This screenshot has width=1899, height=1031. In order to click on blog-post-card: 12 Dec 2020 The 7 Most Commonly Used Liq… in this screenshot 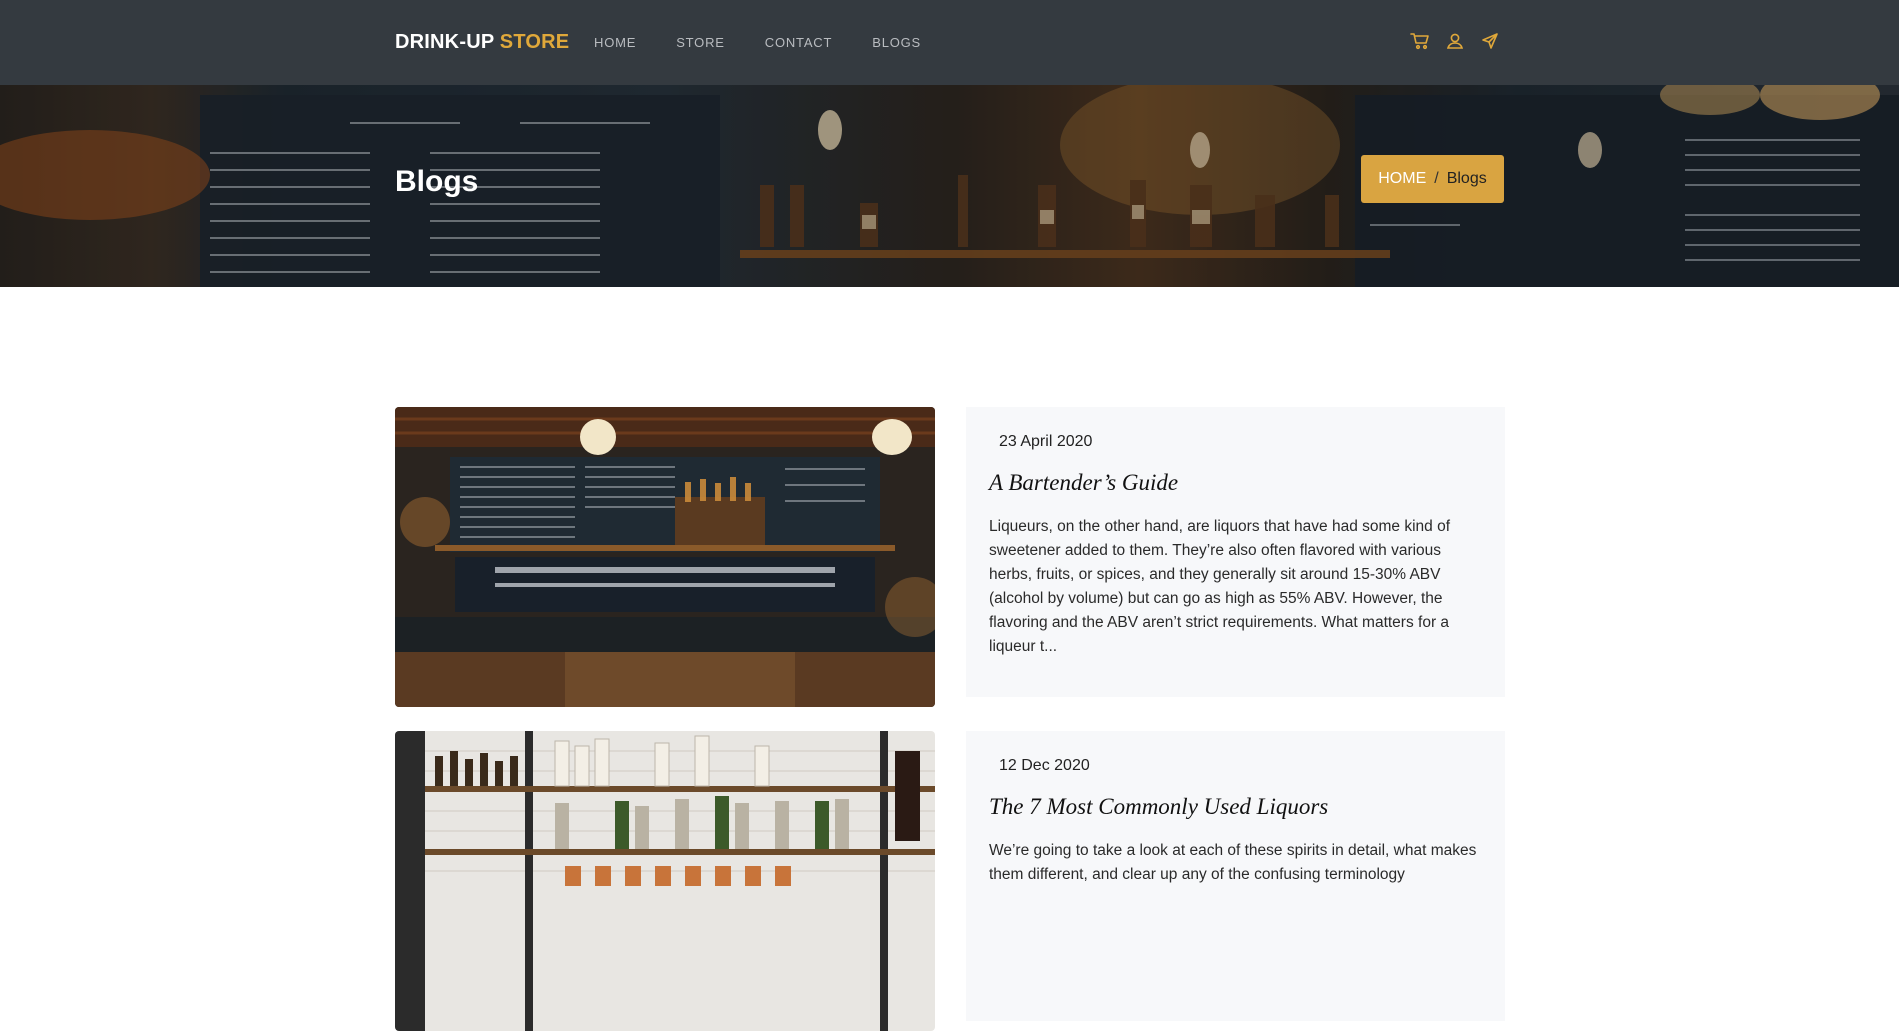, I will do `click(1235, 876)`.